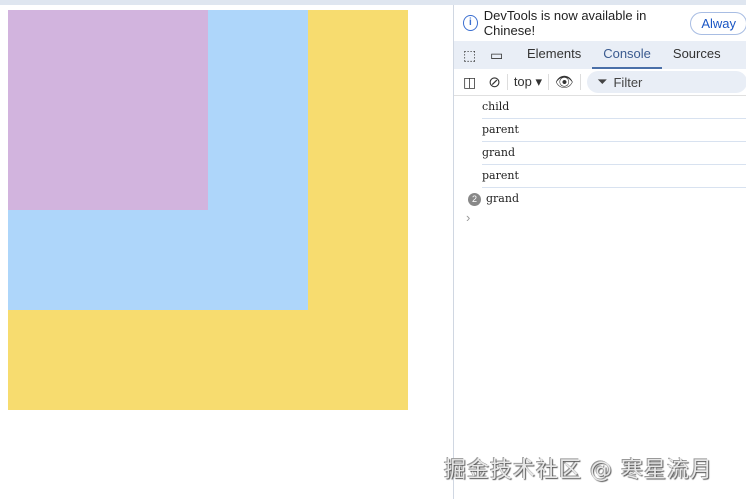 This screenshot has height=499, width=746. Describe the element at coordinates (499, 55) in the screenshot. I see `device-toolbar-icon: ▭` at that location.